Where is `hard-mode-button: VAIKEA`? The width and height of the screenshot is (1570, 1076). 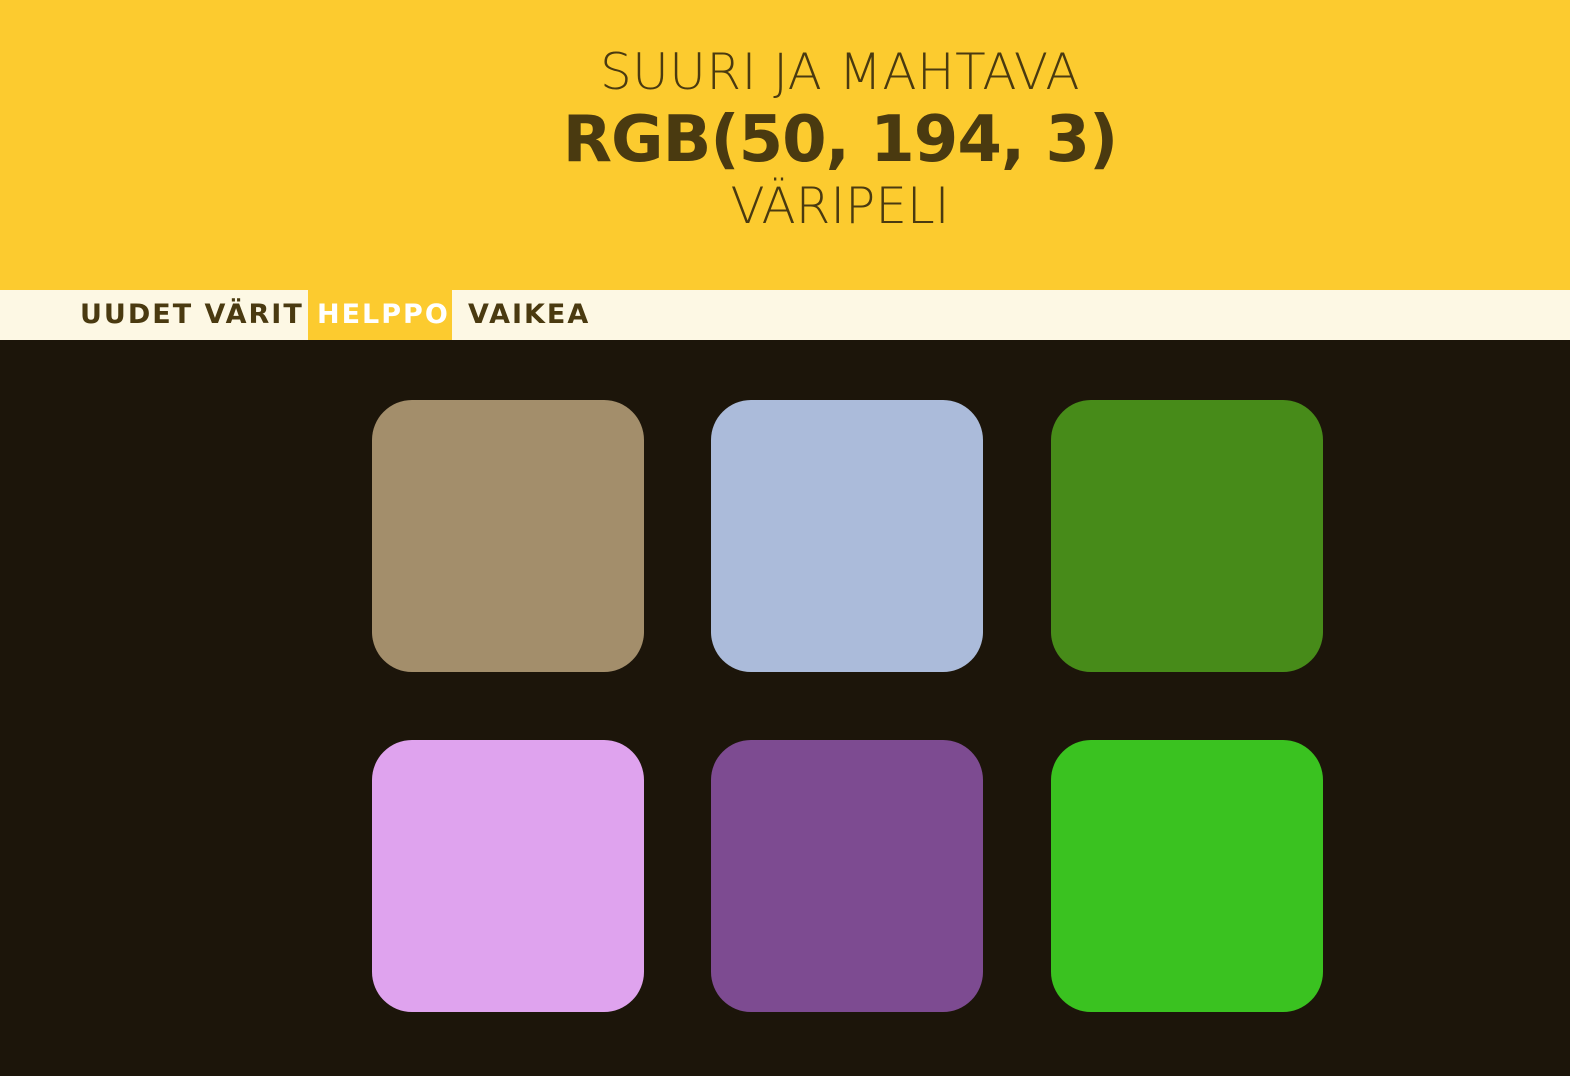
hard-mode-button: VAIKEA is located at coordinates (529, 315).